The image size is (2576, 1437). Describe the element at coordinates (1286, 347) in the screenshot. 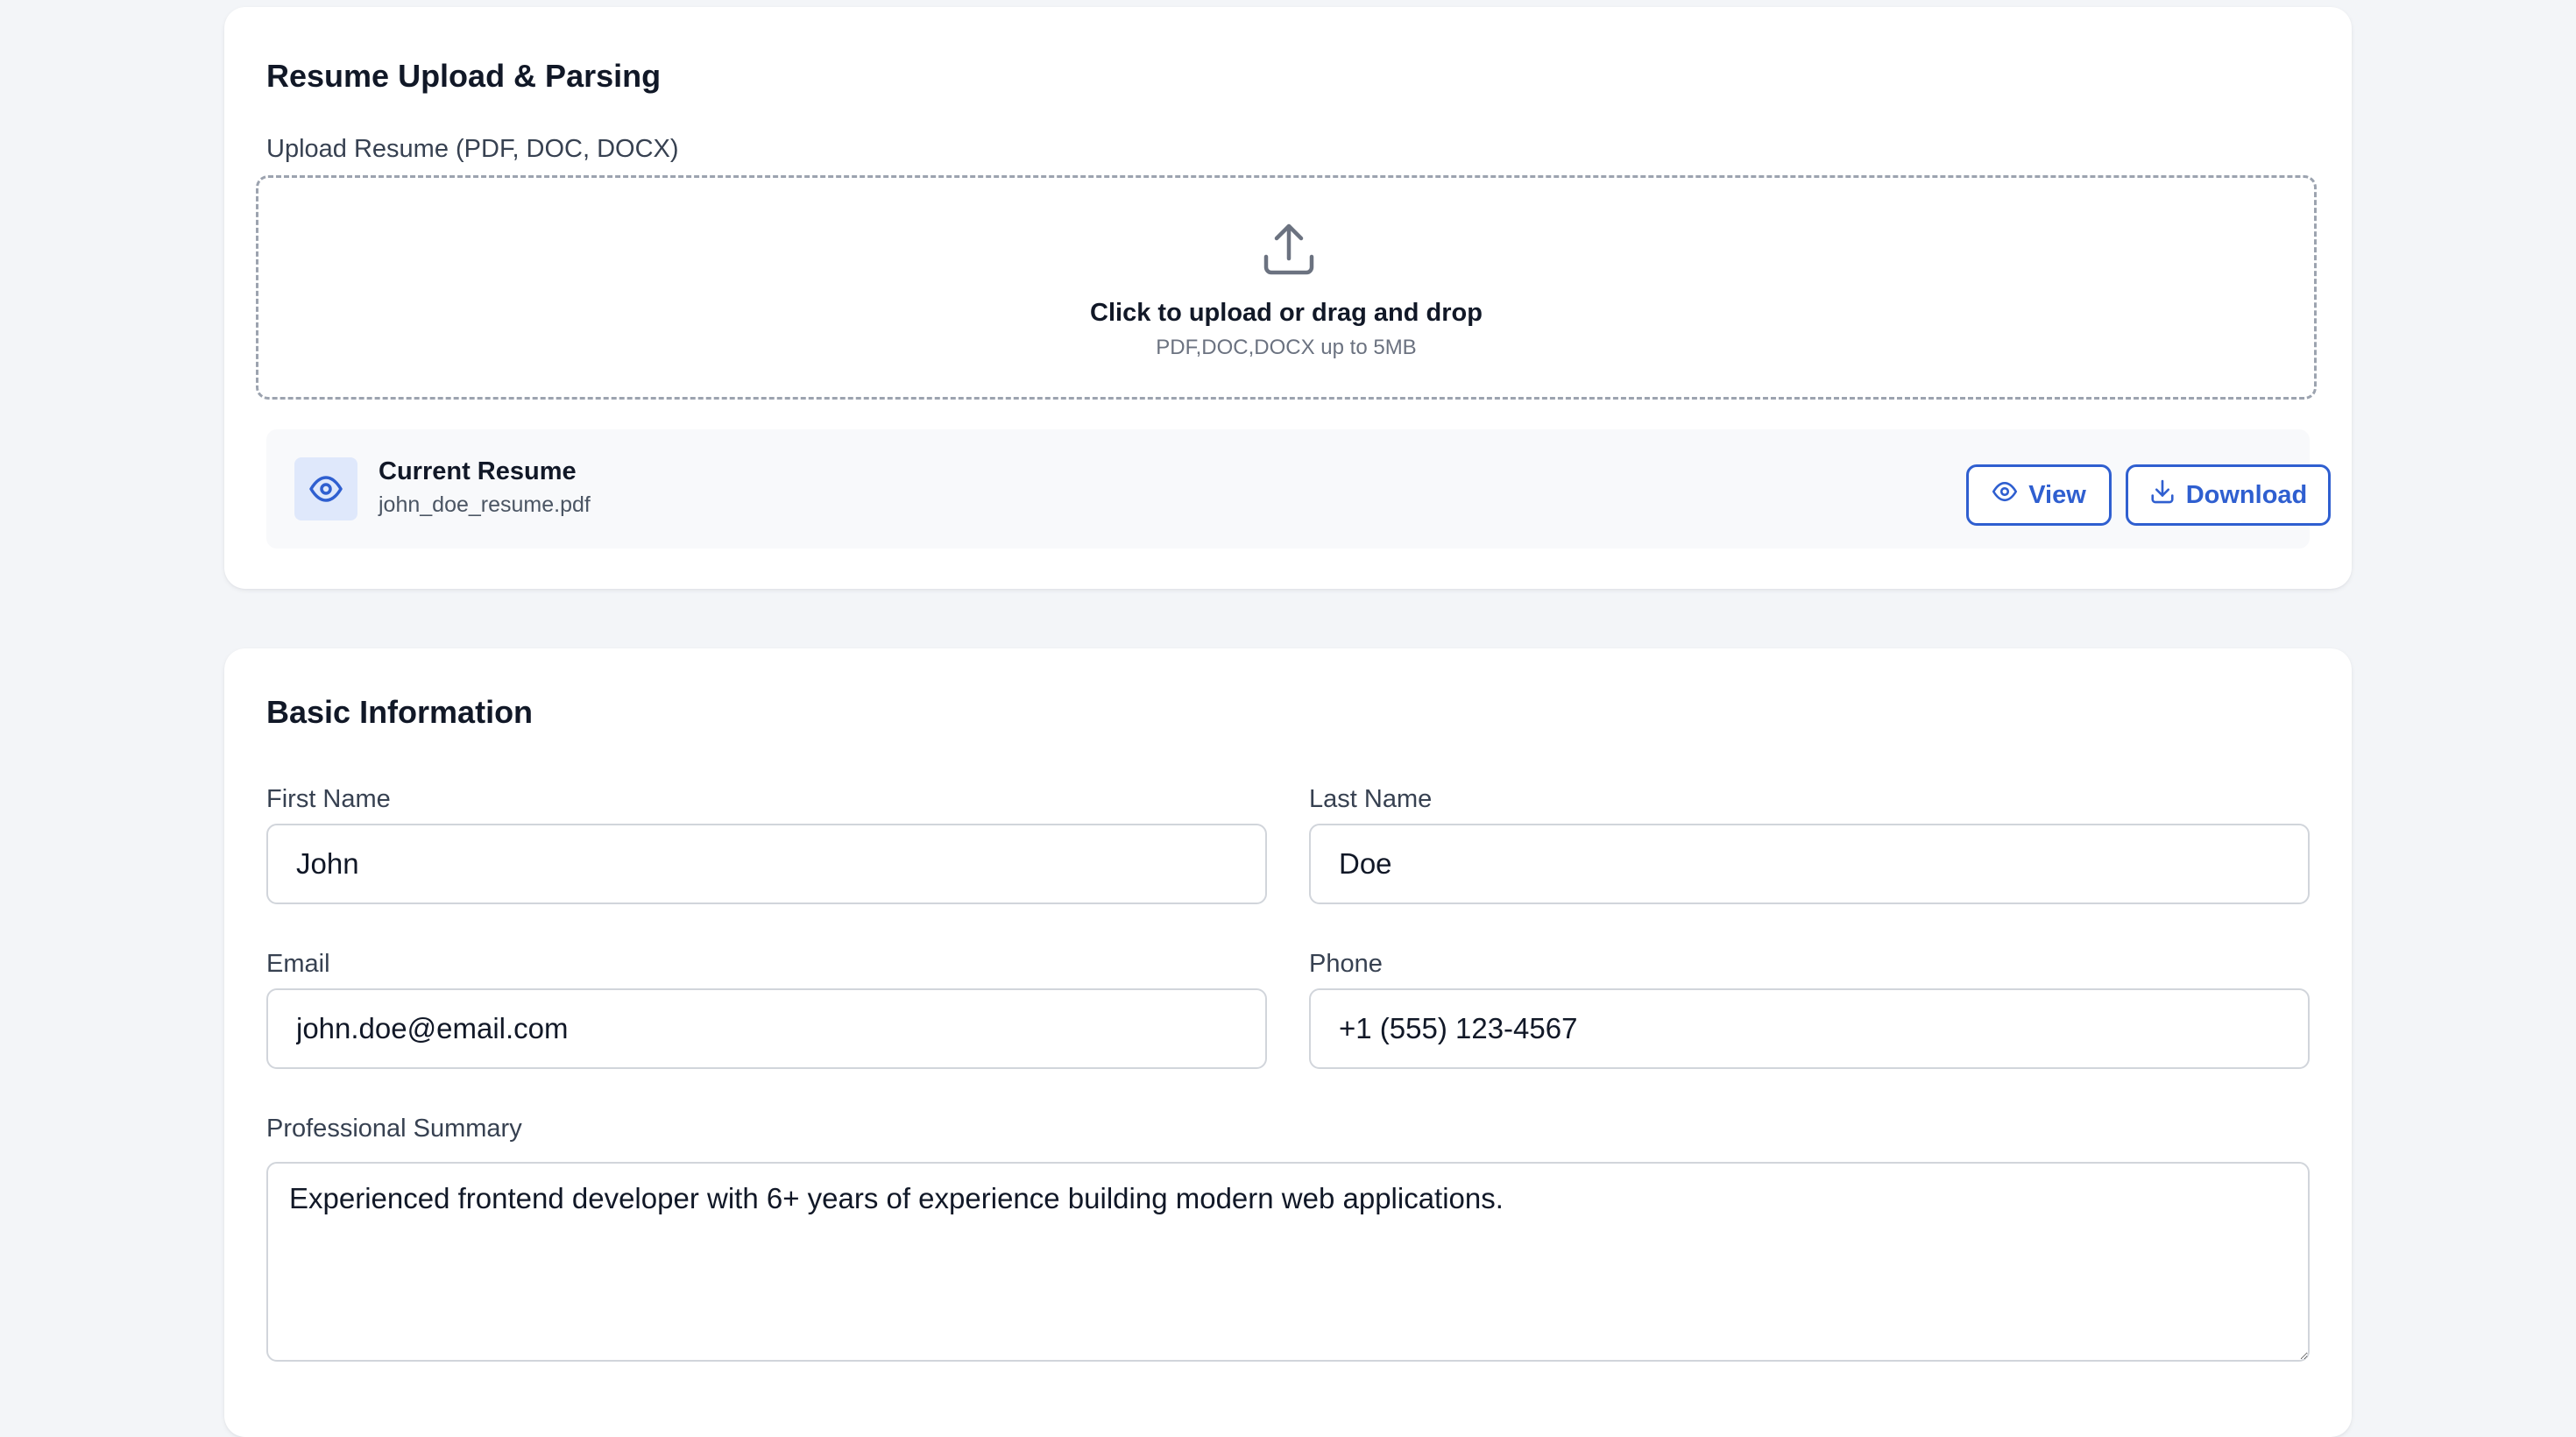

I see `dropzone-hint-text: PDF,DOC,DOCX up to 5MB` at that location.